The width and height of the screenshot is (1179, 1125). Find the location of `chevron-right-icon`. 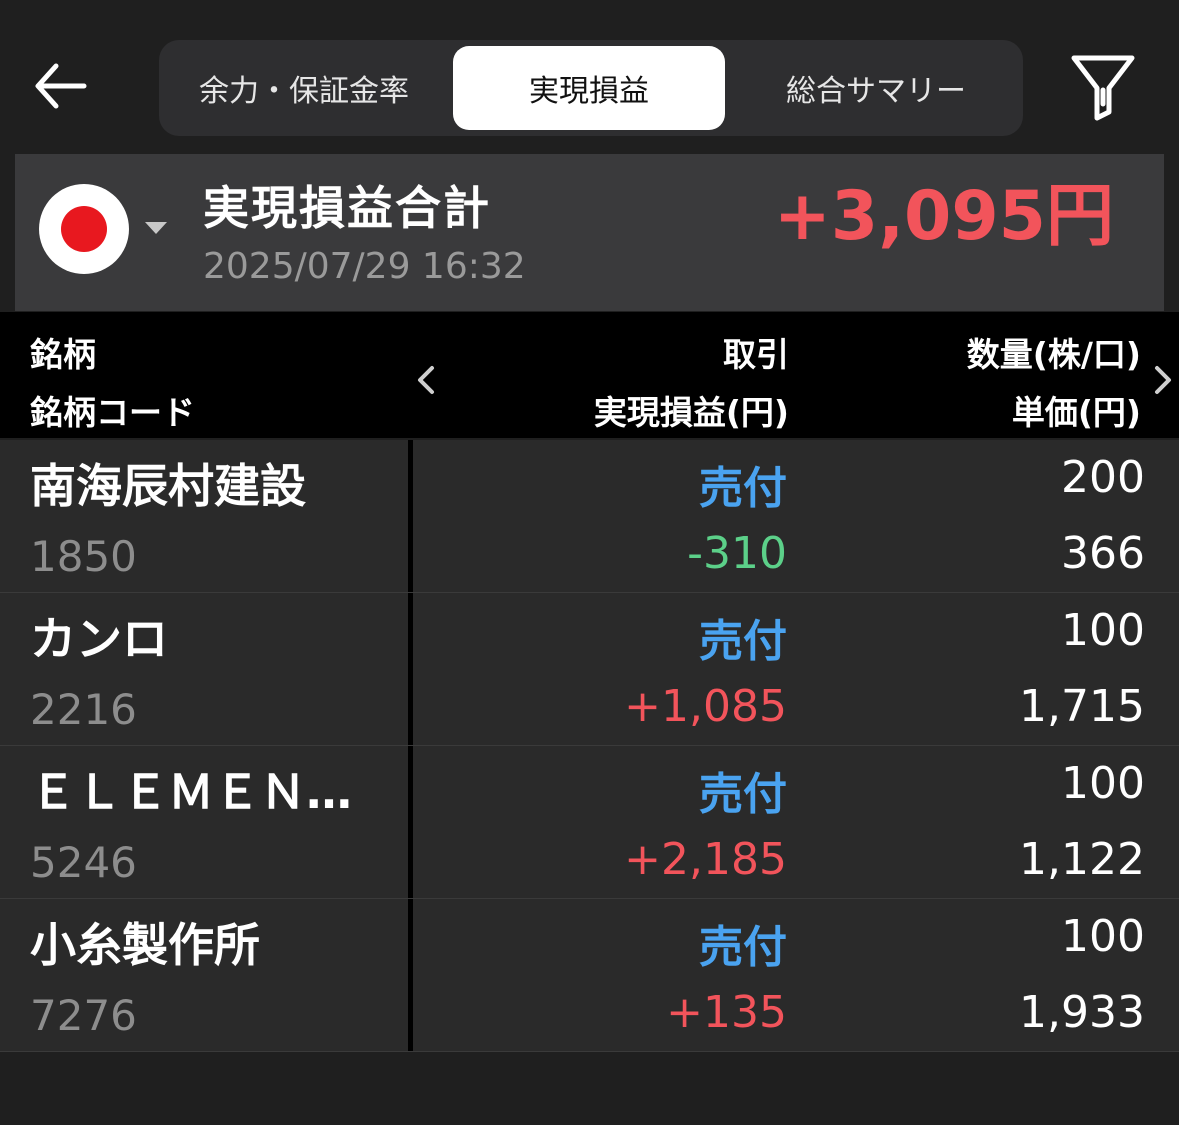

chevron-right-icon is located at coordinates (1163, 380).